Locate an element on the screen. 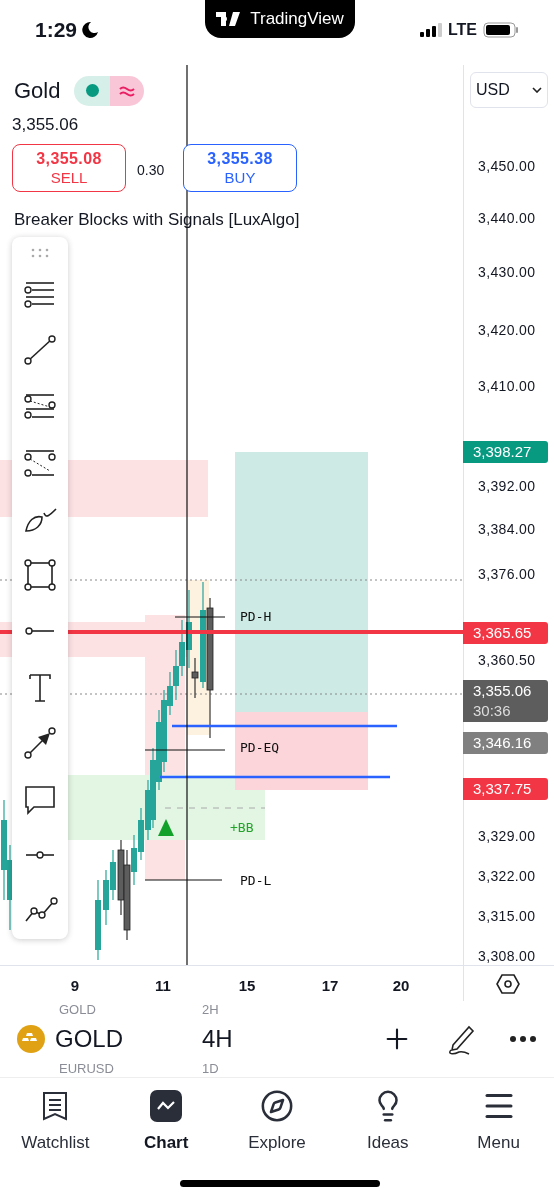 The width and height of the screenshot is (554, 1200). sell-button: 3,355.08 SELL is located at coordinates (69, 168).